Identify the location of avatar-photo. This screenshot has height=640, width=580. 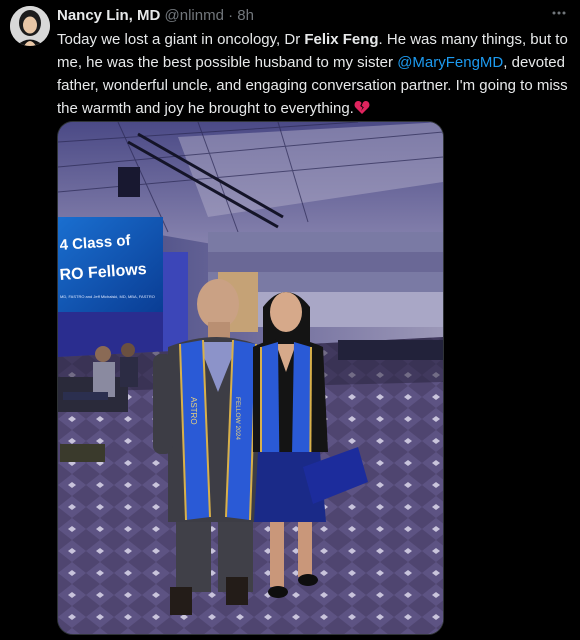
(30, 26).